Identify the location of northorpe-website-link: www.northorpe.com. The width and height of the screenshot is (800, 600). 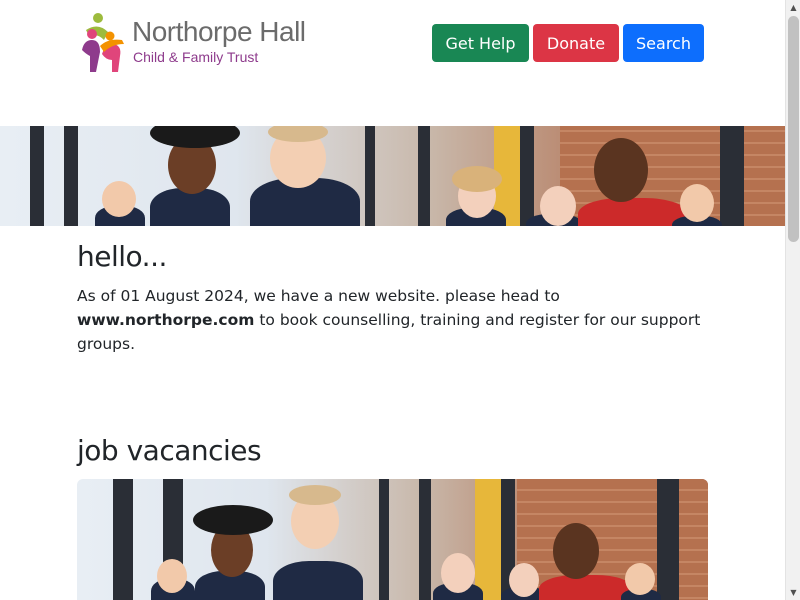
(165, 320).